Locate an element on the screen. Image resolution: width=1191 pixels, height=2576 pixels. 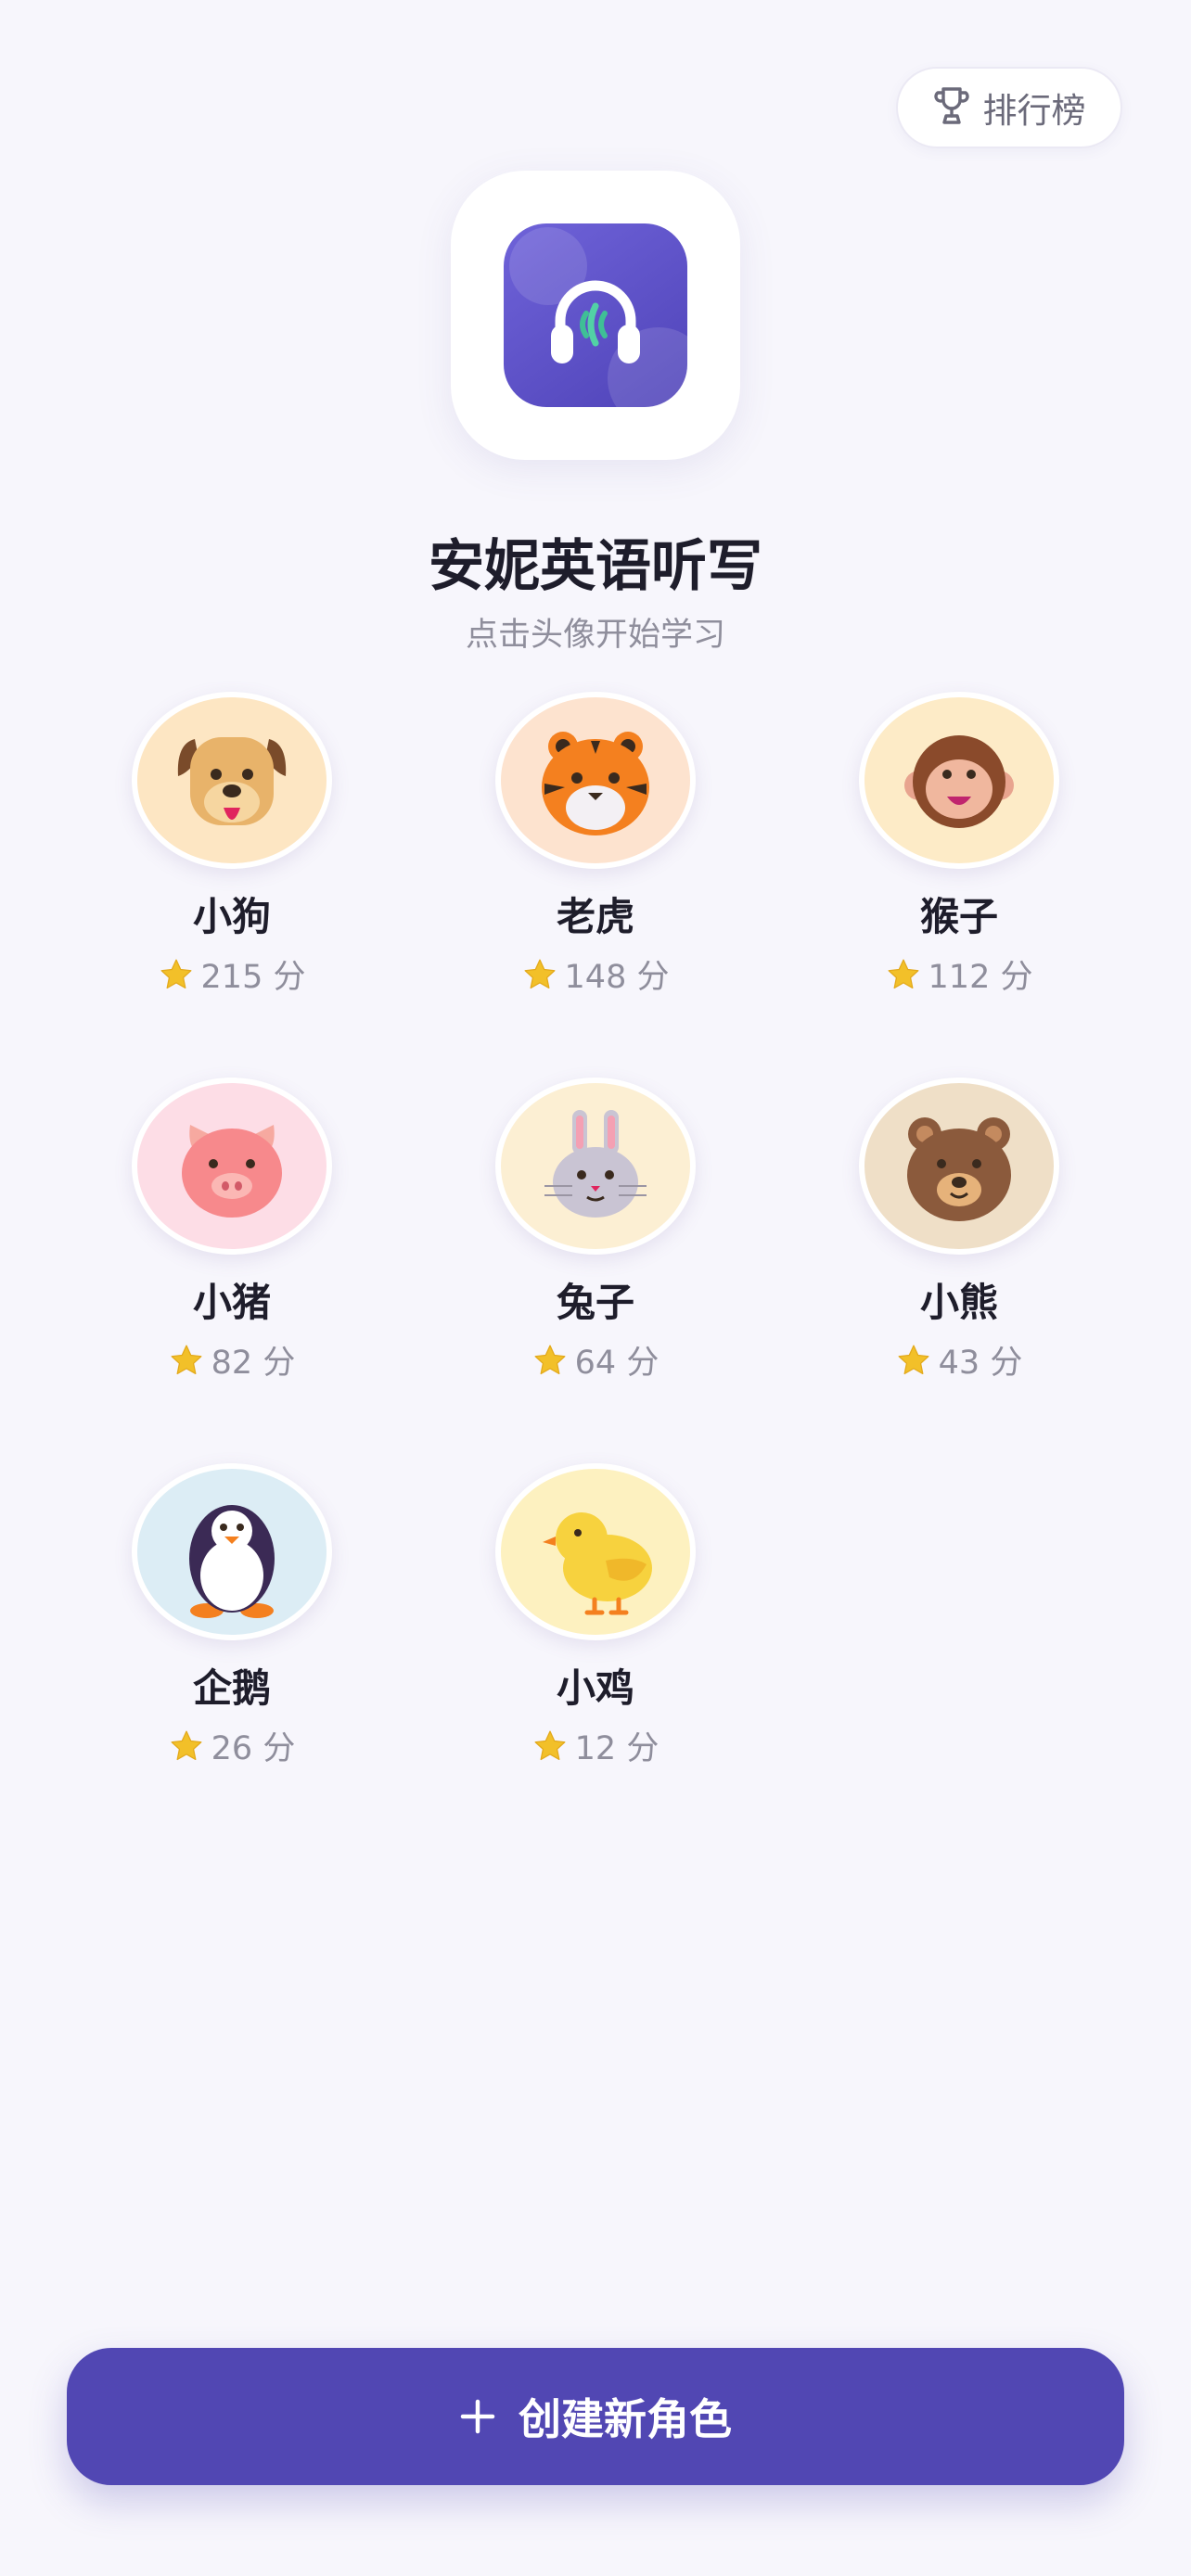
character-name: 小猪 is located at coordinates (231, 1303).